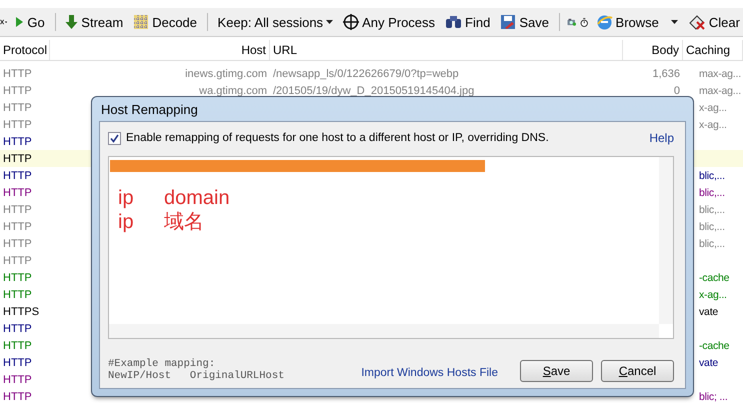 This screenshot has height=407, width=743. What do you see at coordinates (19, 22) in the screenshot?
I see `play-icon` at bounding box center [19, 22].